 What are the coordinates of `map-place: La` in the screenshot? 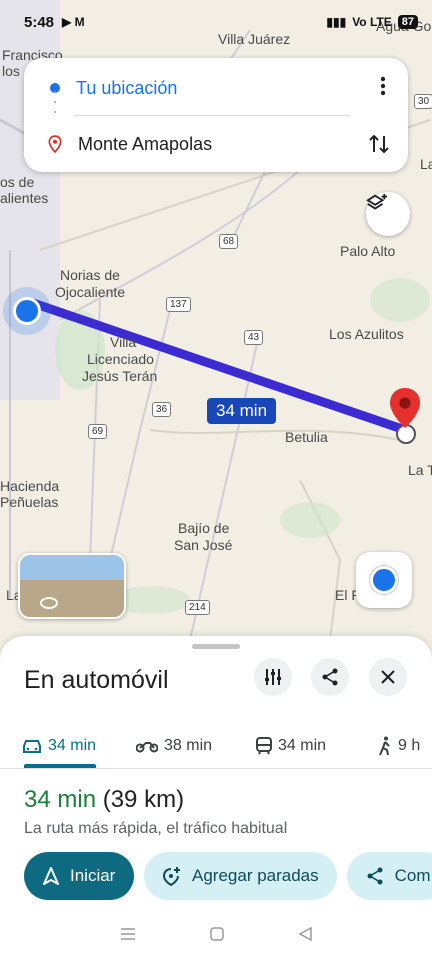 It's located at (426, 164).